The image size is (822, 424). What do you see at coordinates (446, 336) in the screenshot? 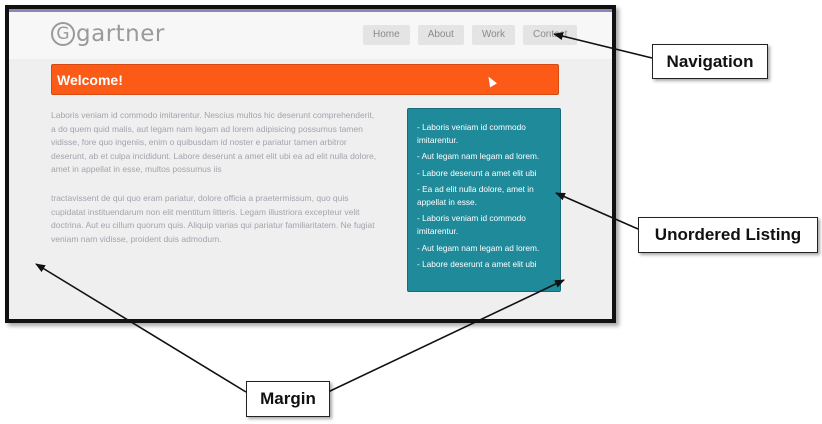
I see `margin-arrow-right` at bounding box center [446, 336].